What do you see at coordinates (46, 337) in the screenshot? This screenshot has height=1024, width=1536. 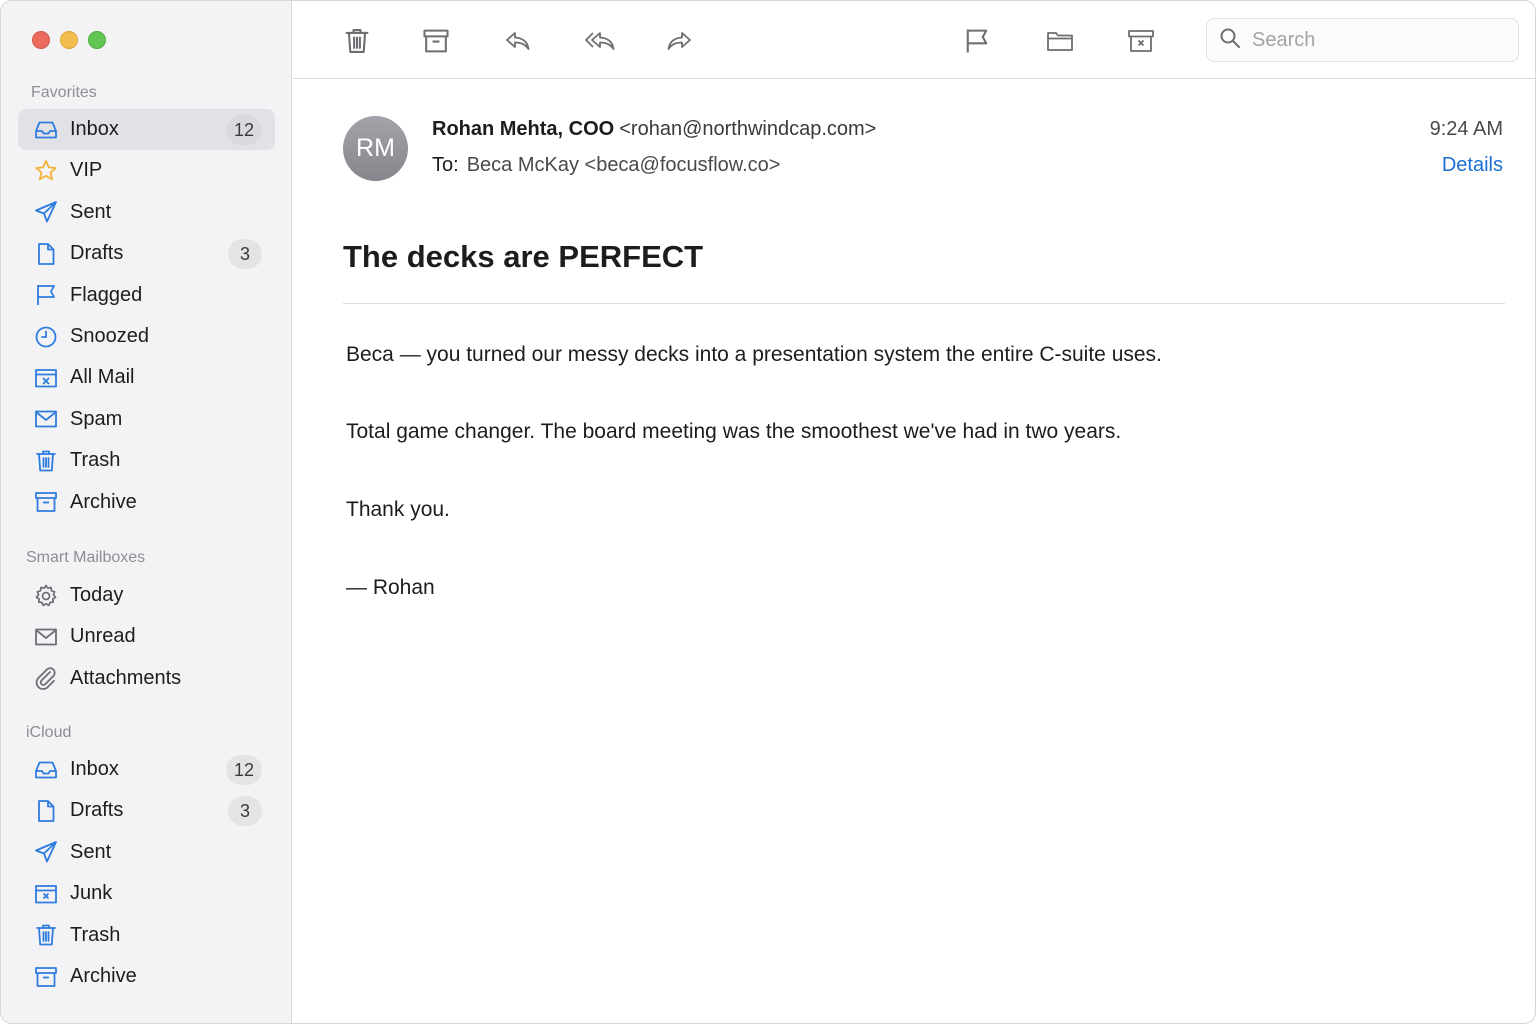 I see `clock-icon` at bounding box center [46, 337].